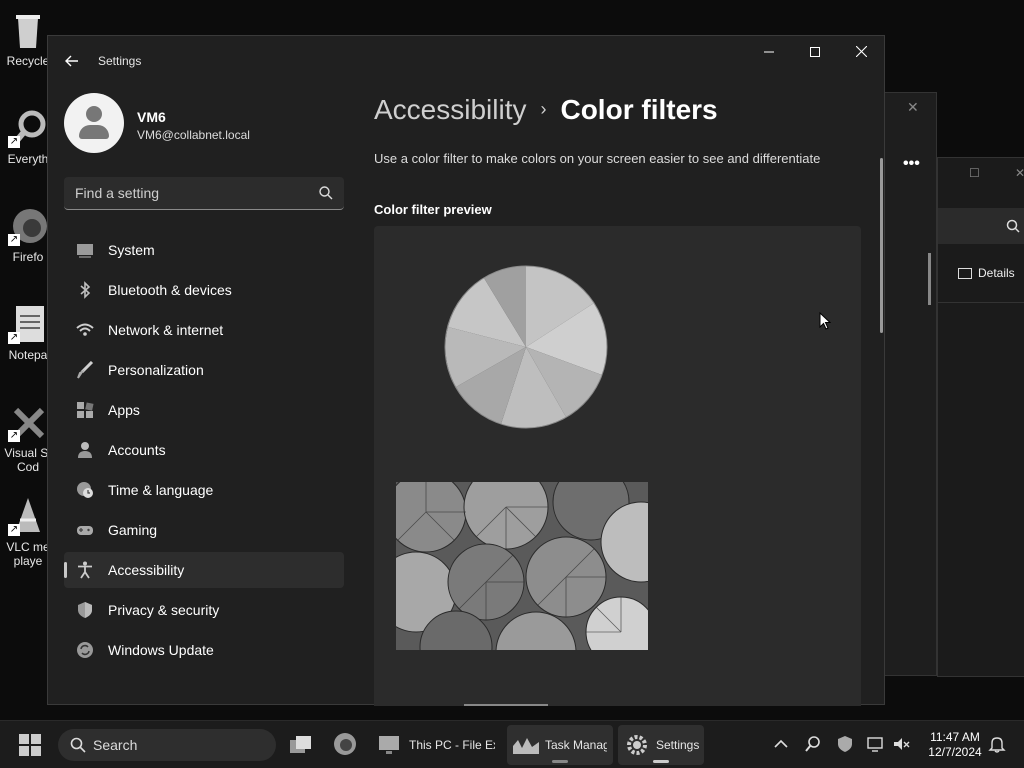 This screenshot has height=768, width=1024. What do you see at coordinates (184, 193) in the screenshot?
I see `search-input` at bounding box center [184, 193].